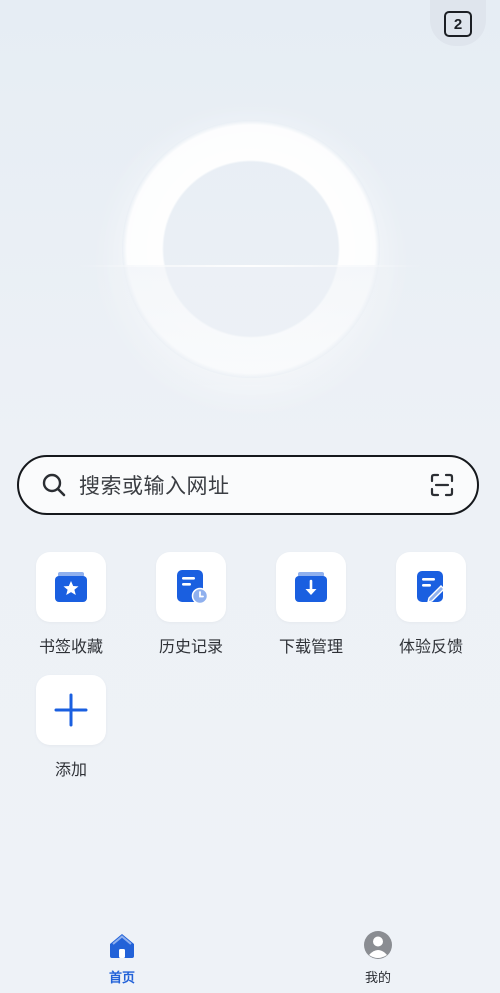  Describe the element at coordinates (254, 485) in the screenshot. I see `search-input: 搜索或输入网址` at that location.